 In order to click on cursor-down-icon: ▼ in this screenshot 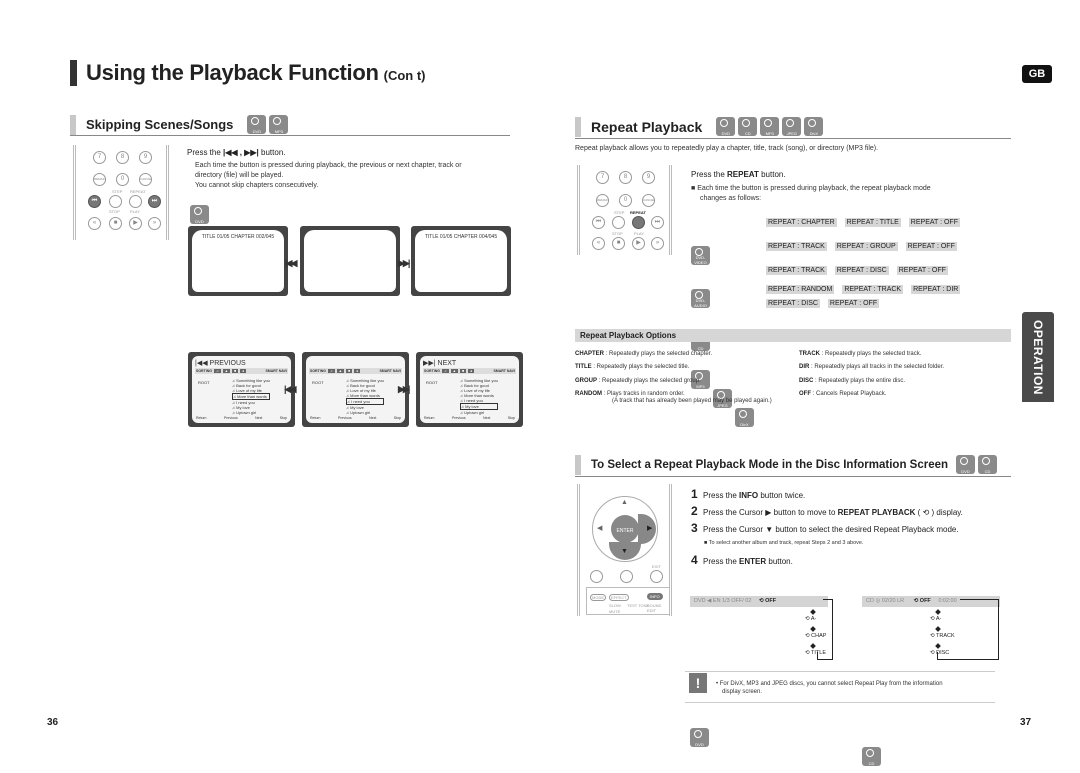, I will do `click(624, 551)`.